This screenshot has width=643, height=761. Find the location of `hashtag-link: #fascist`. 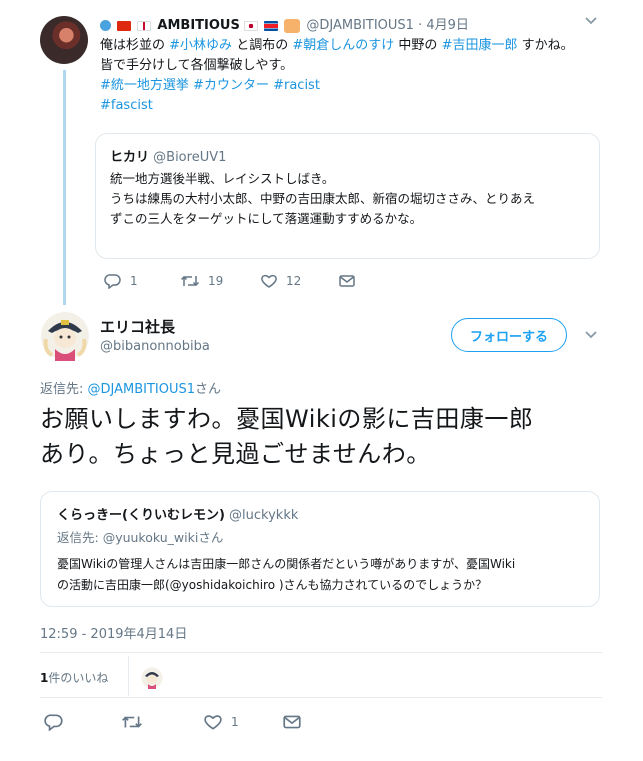

hashtag-link: #fascist is located at coordinates (126, 105).